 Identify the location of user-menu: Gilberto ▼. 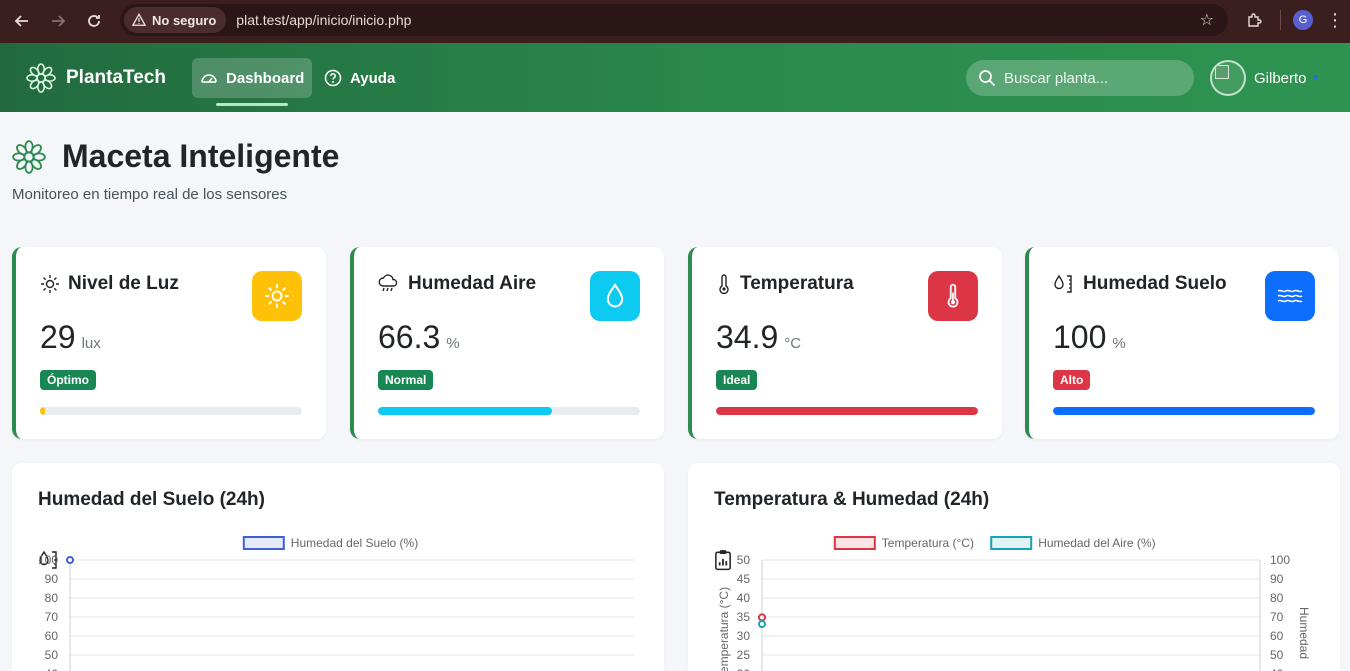
(1265, 78).